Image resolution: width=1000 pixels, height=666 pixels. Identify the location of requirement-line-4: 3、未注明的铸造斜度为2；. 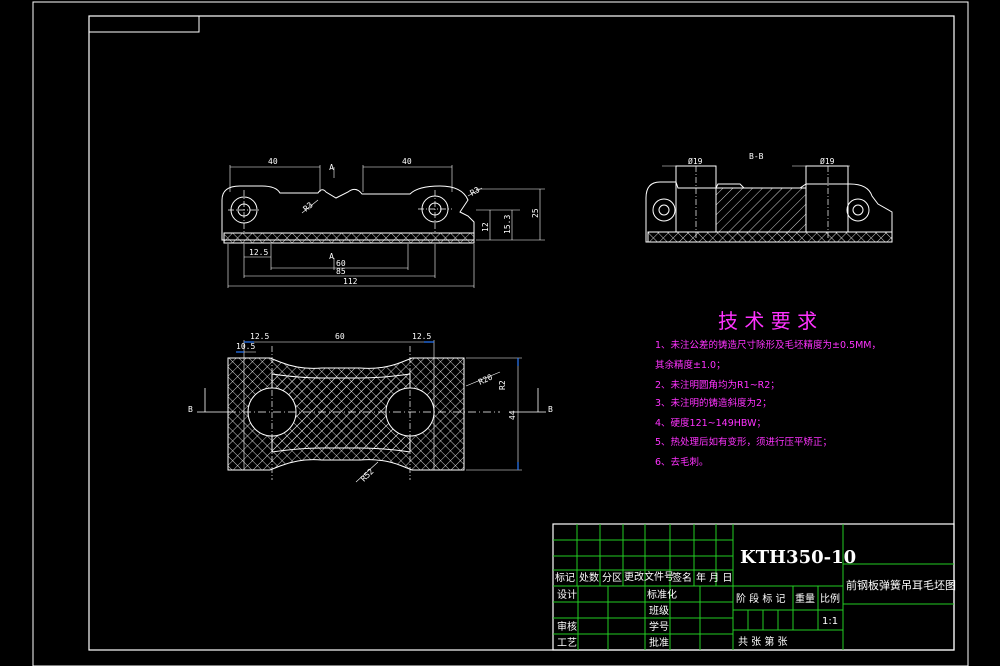
(713, 403).